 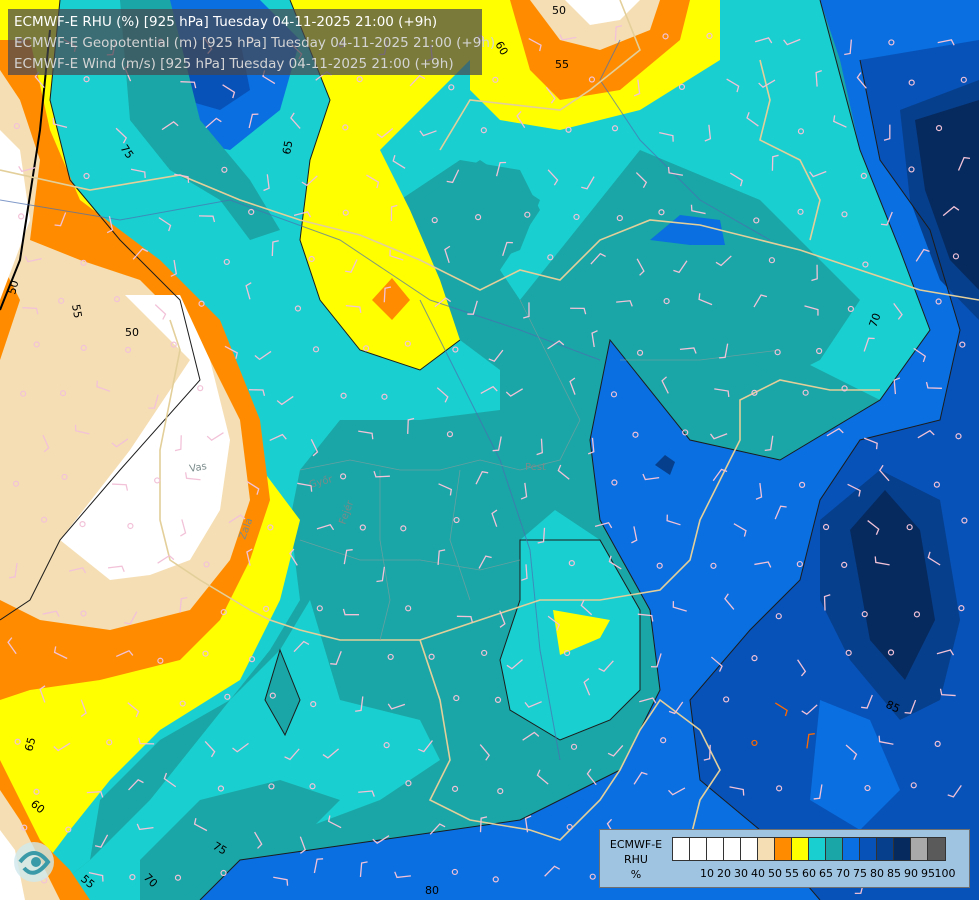 I want to click on legend-swatches, so click(x=809, y=849).